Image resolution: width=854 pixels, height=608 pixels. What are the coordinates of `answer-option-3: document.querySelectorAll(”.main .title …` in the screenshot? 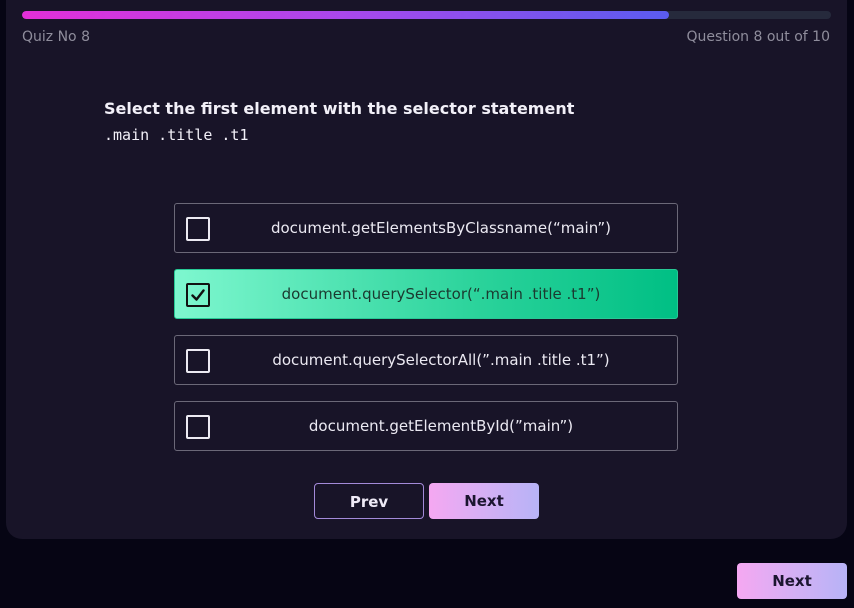 It's located at (426, 360).